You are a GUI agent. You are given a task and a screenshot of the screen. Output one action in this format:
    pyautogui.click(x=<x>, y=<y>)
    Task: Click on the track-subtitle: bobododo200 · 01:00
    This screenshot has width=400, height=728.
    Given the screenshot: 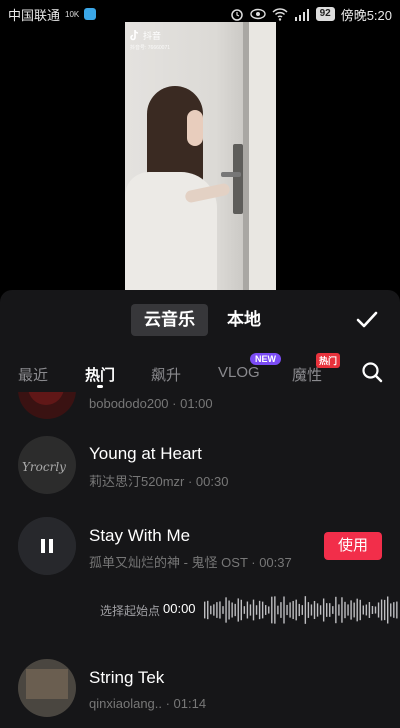 What is the action you would take?
    pyautogui.click(x=151, y=403)
    